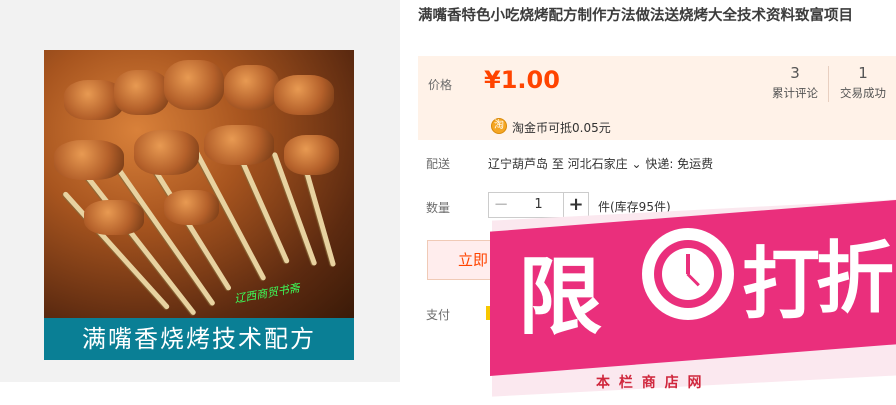 This screenshot has width=896, height=405. What do you see at coordinates (561, 128) in the screenshot?
I see `coin-discount-text: 淘金币可抵0.05元` at bounding box center [561, 128].